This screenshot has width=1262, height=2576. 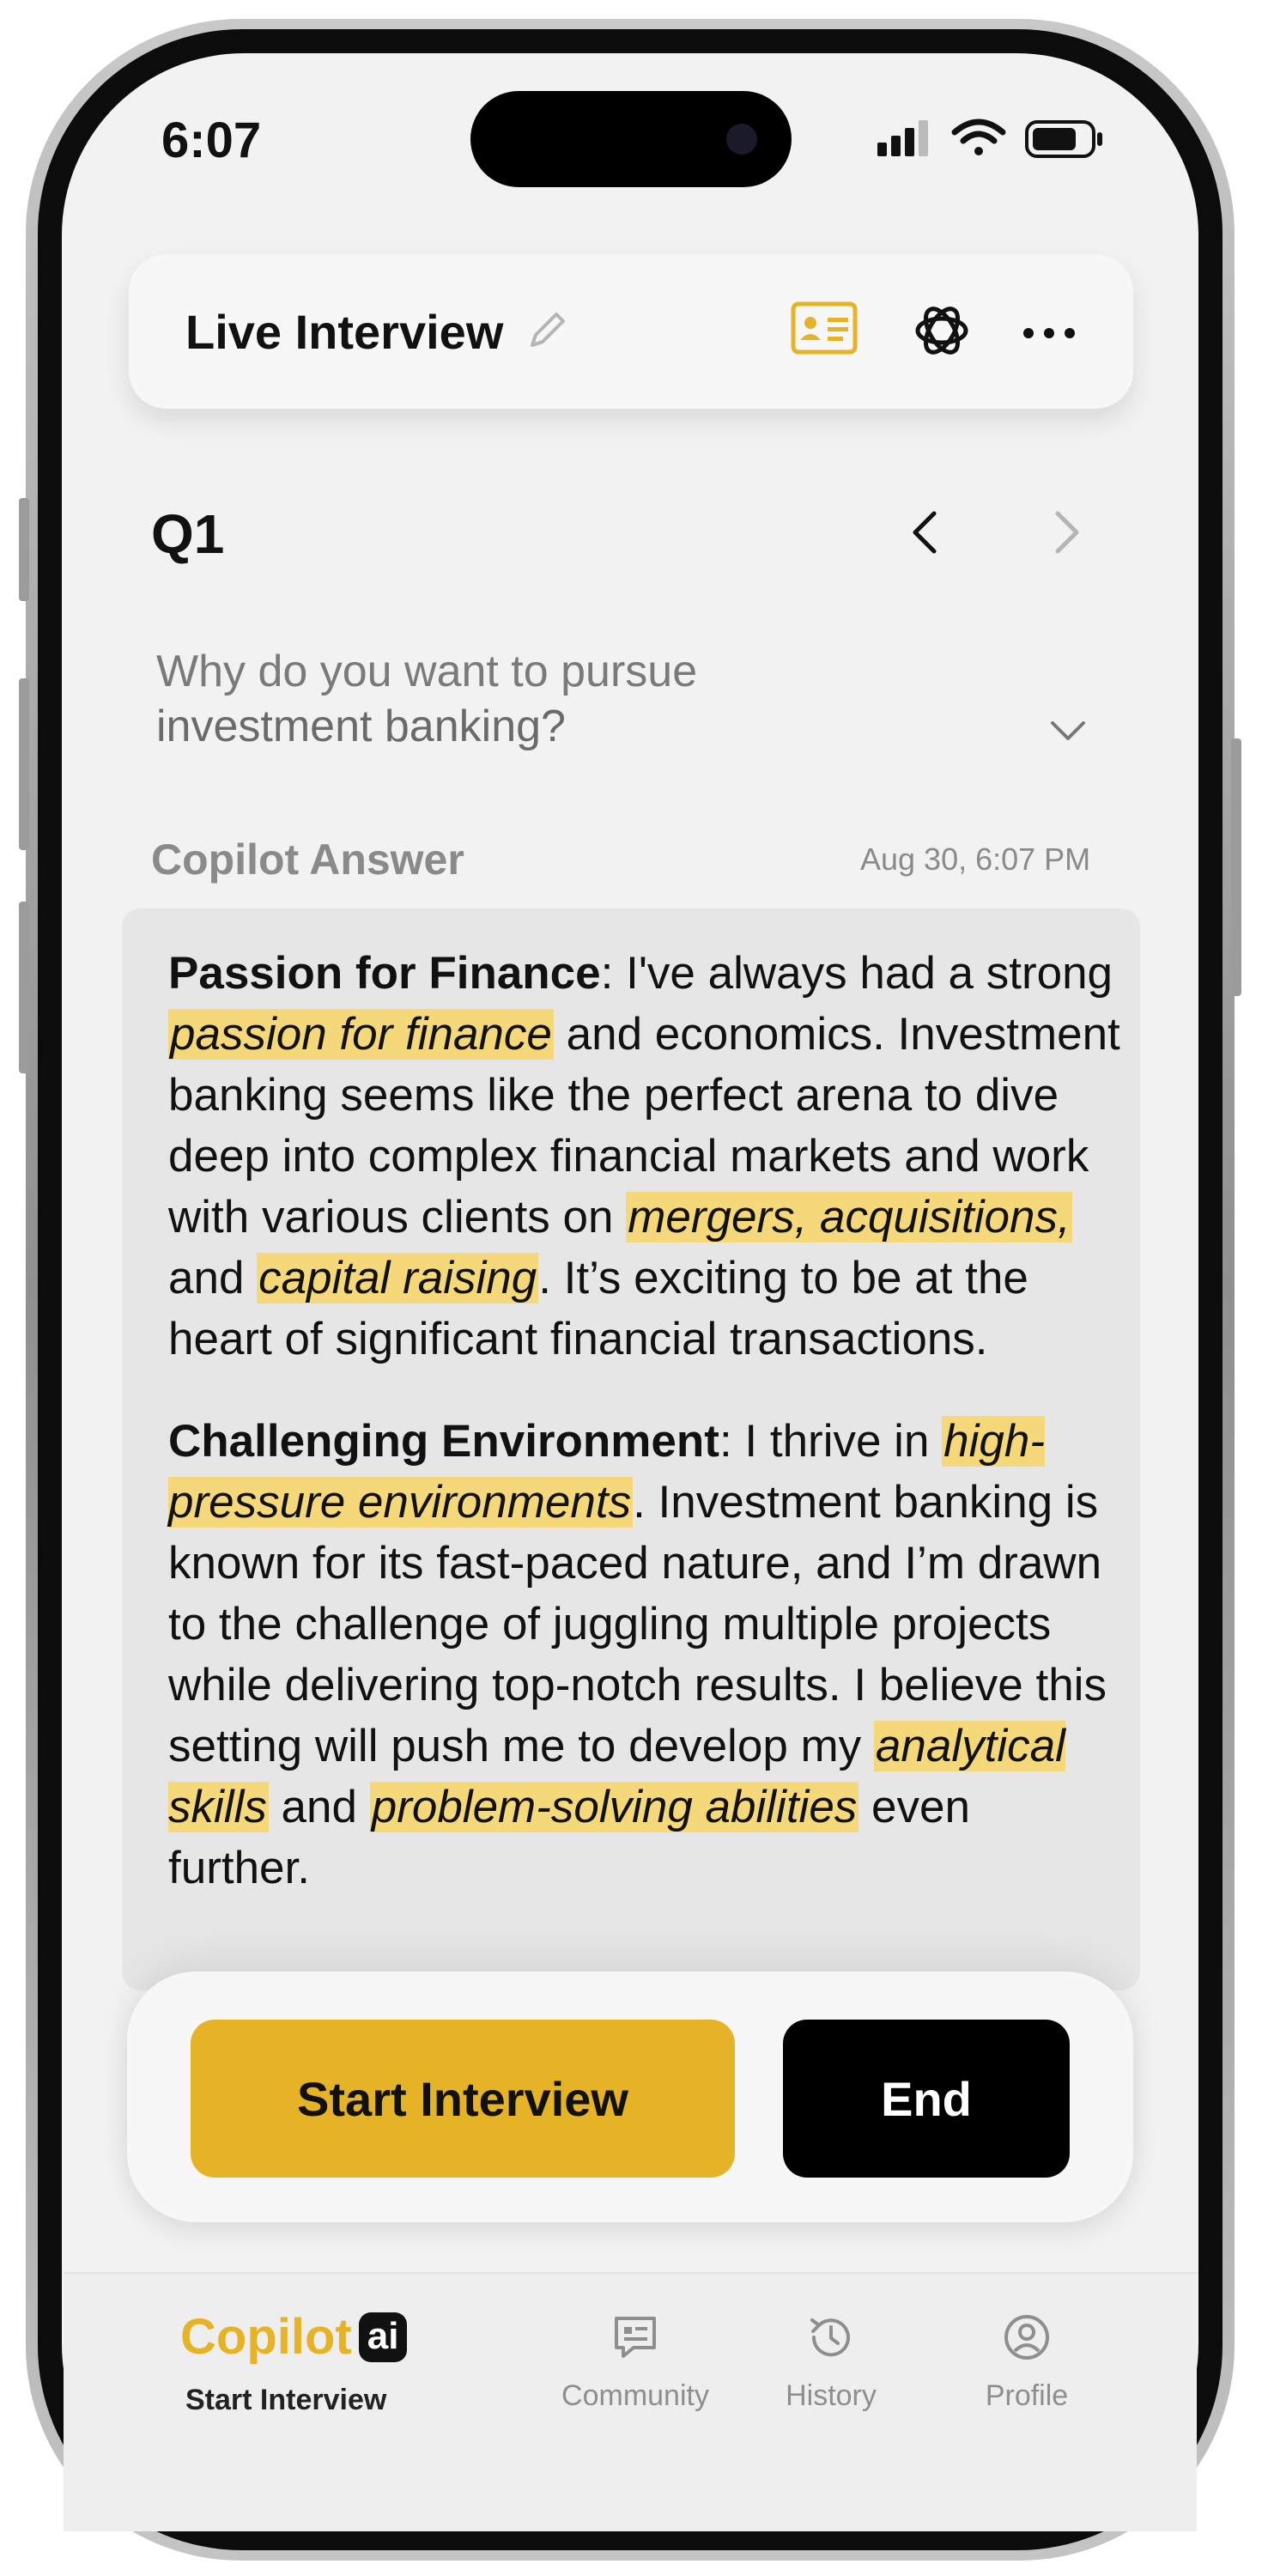 What do you see at coordinates (1063, 139) in the screenshot?
I see `battery-icon` at bounding box center [1063, 139].